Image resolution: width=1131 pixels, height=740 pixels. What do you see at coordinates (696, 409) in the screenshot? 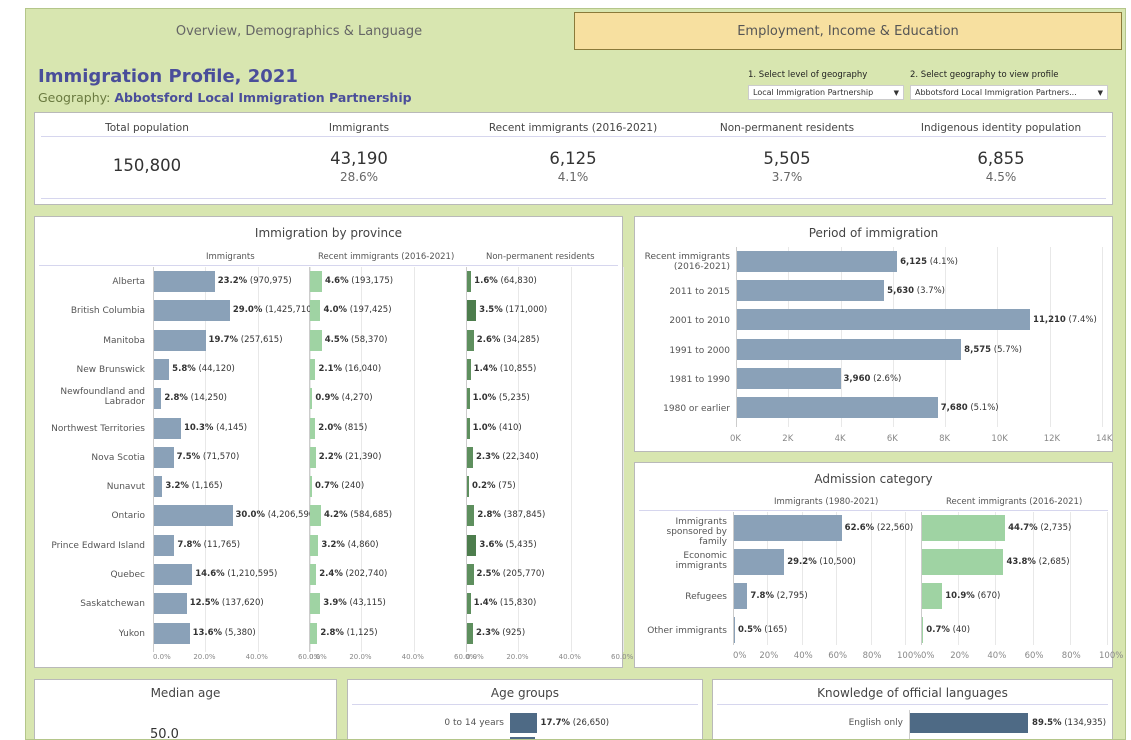
I see `row-label: 1980 or earlier` at bounding box center [696, 409].